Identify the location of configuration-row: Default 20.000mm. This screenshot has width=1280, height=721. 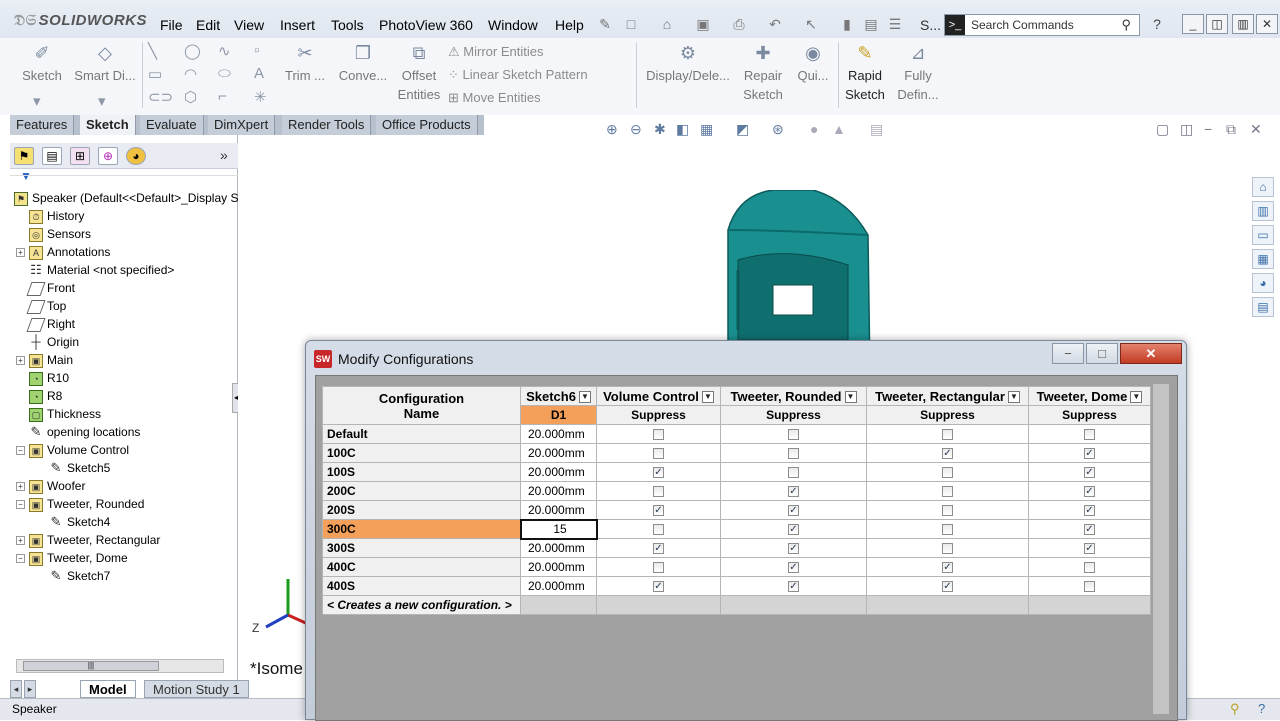
(736, 434).